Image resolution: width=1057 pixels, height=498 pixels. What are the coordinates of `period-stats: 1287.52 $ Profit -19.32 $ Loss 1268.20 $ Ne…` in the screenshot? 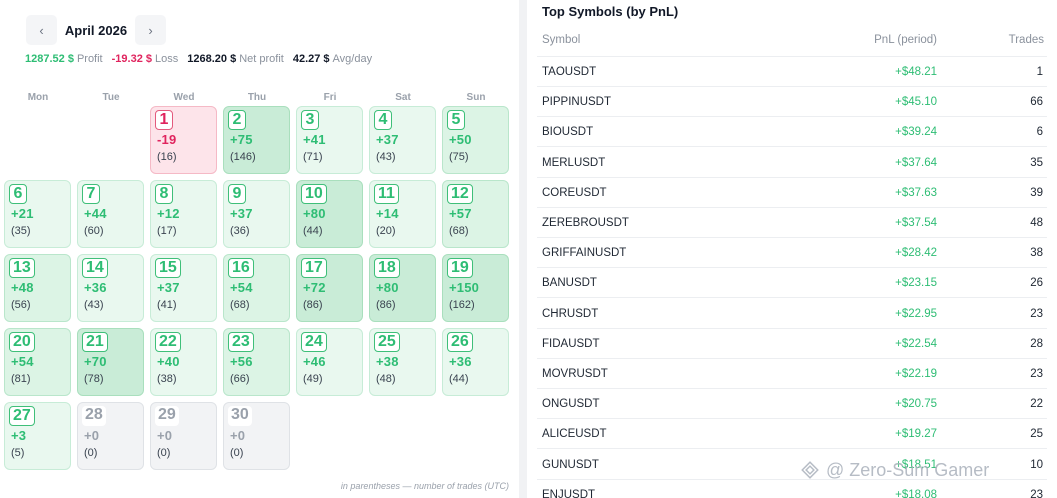 It's located at (198, 59).